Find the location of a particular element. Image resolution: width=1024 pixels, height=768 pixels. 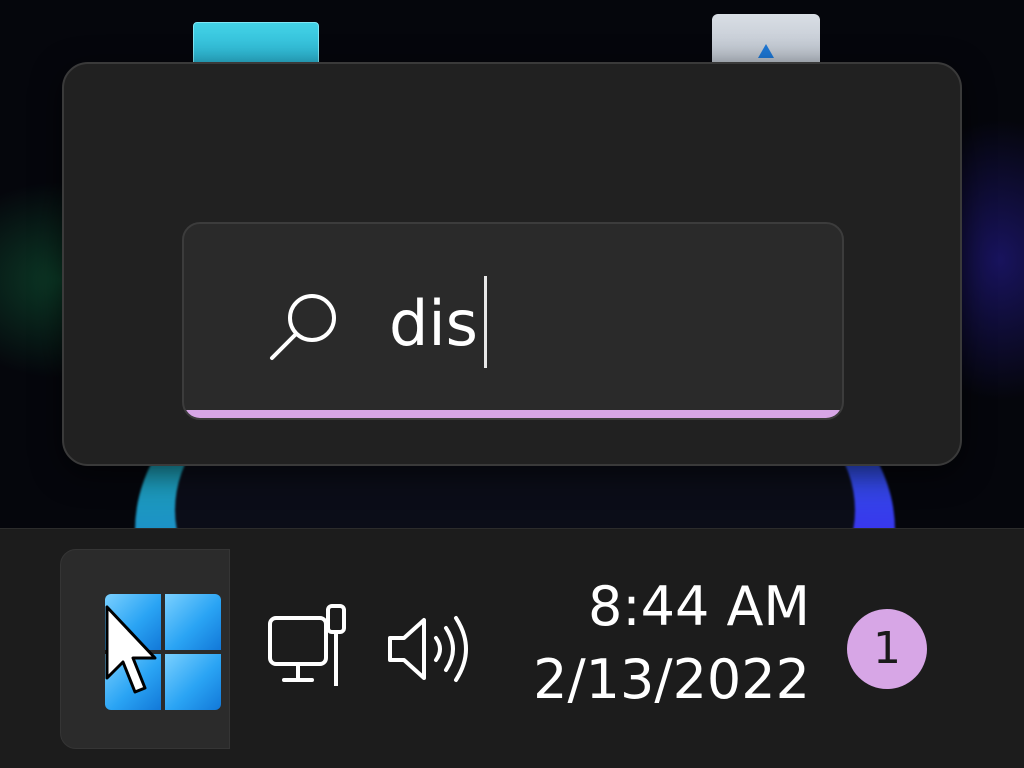

search-icon is located at coordinates (303, 327).